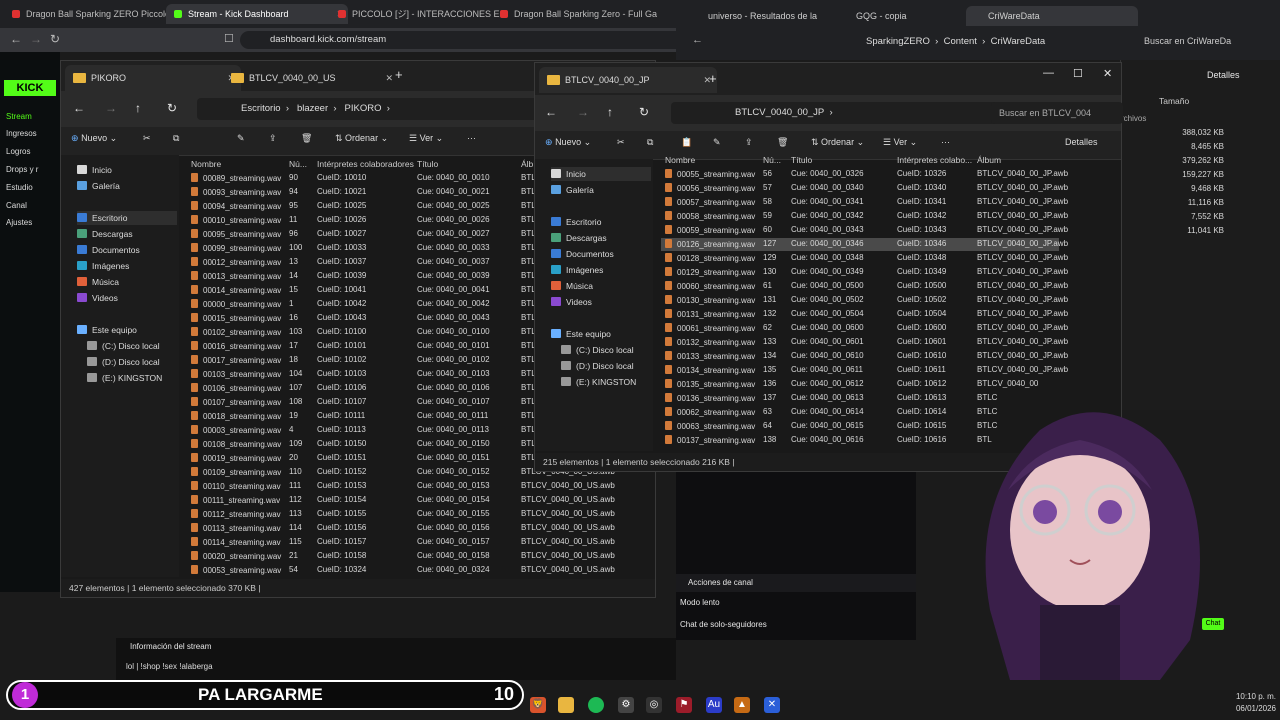 The image size is (1280, 720). I want to click on table-cell: 00010_streaming.wav, so click(237, 220).